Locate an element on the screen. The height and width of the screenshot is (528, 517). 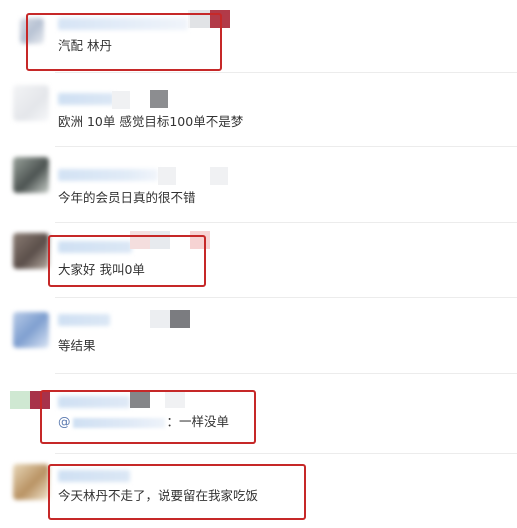
comment-item: 汽配 林丹 is located at coordinates (258, 36).